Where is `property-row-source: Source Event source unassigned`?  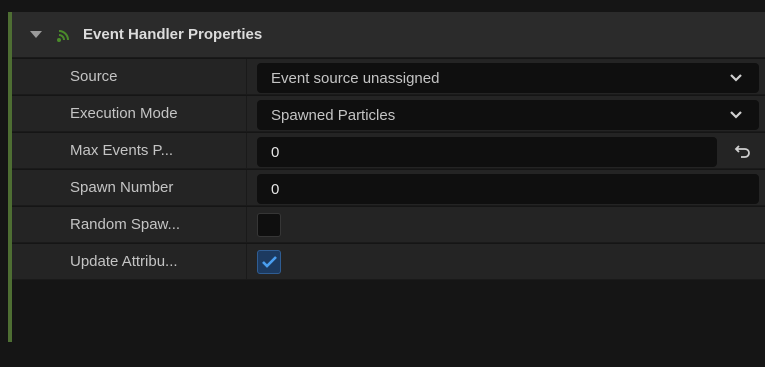 property-row-source: Source Event source unassigned is located at coordinates (388, 77).